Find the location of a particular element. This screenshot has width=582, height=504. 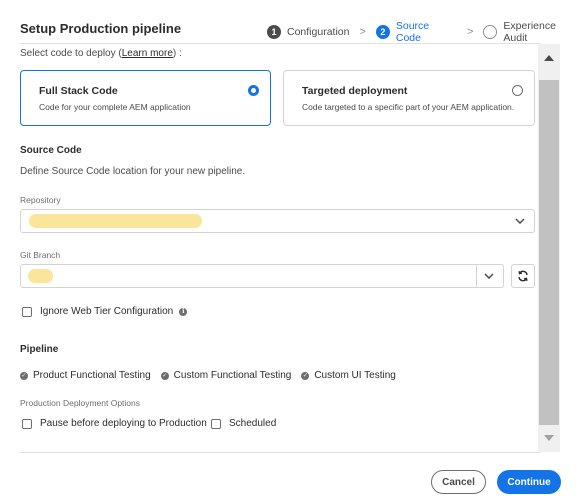

repository-label: Repository is located at coordinates (40, 200).